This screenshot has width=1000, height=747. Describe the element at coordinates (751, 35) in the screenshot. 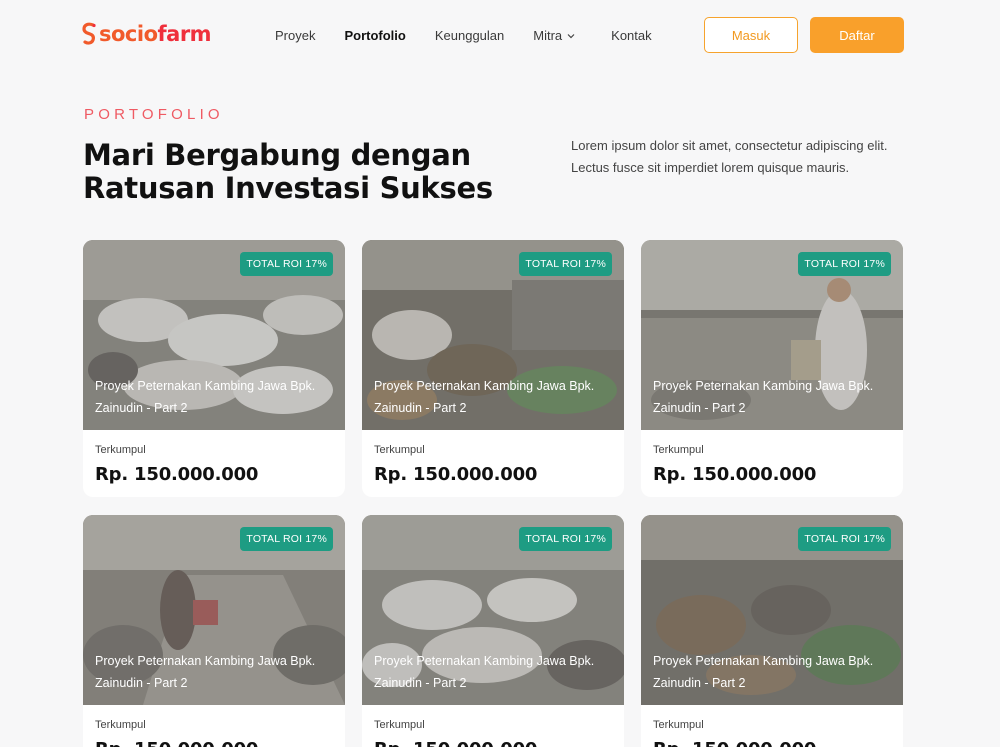

I see `login-button: Masuk` at that location.